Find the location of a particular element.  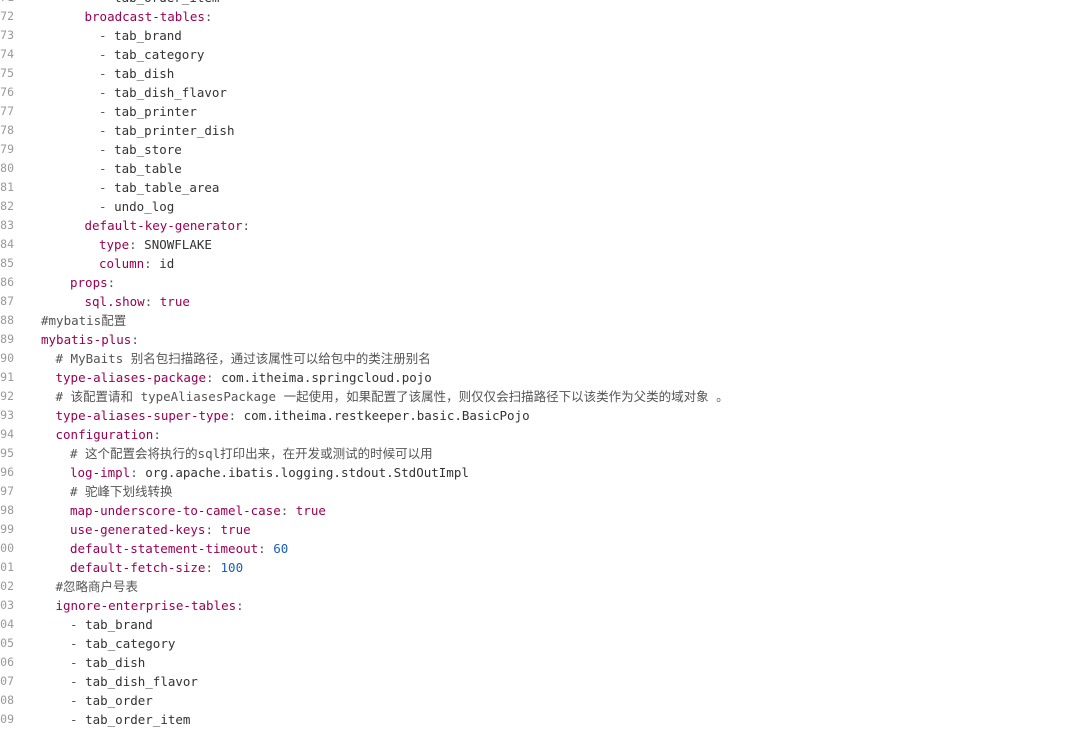

yaml-key: type-aliases-package is located at coordinates (131, 377).